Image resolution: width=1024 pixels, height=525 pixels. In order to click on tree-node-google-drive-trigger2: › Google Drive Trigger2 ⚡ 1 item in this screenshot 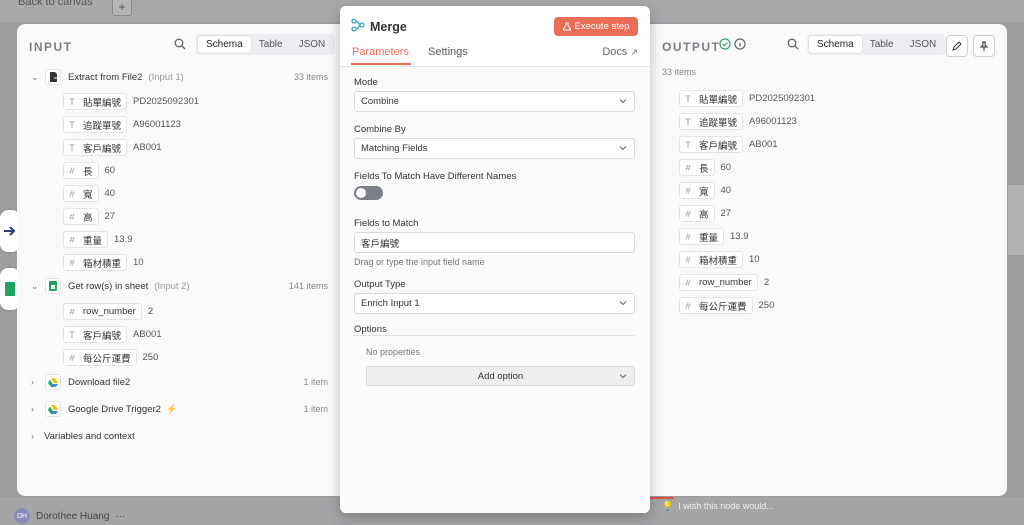, I will do `click(185, 409)`.